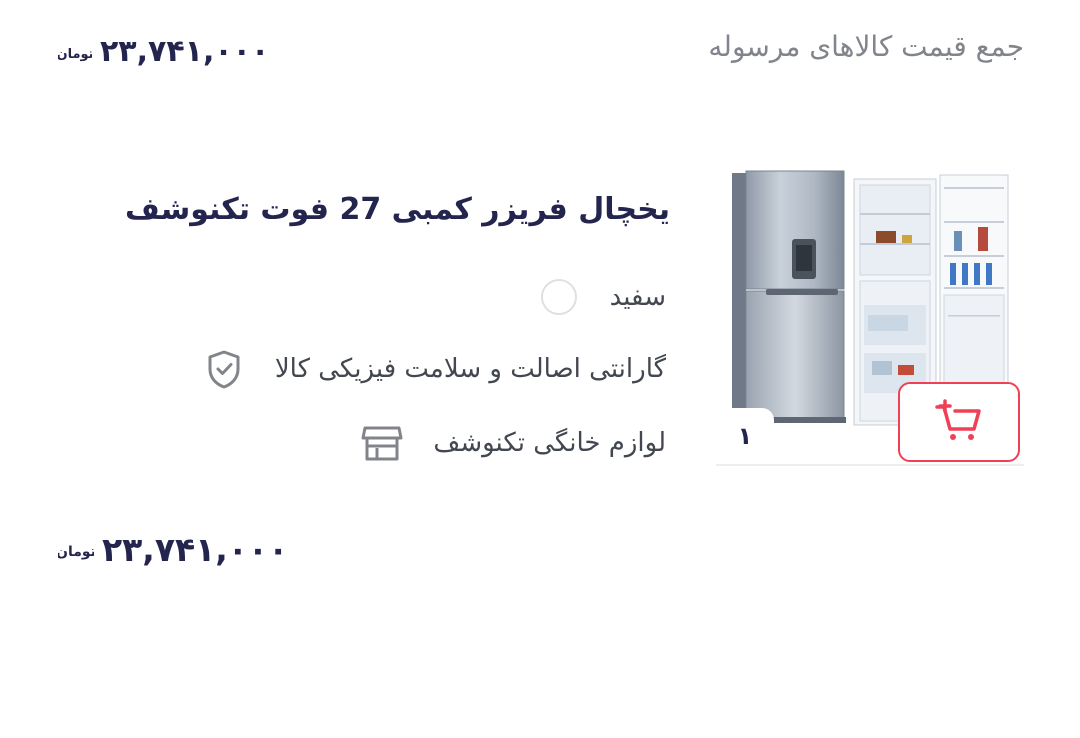  I want to click on product-seller-label: لوازم خانگی تکنوشف, so click(549, 443).